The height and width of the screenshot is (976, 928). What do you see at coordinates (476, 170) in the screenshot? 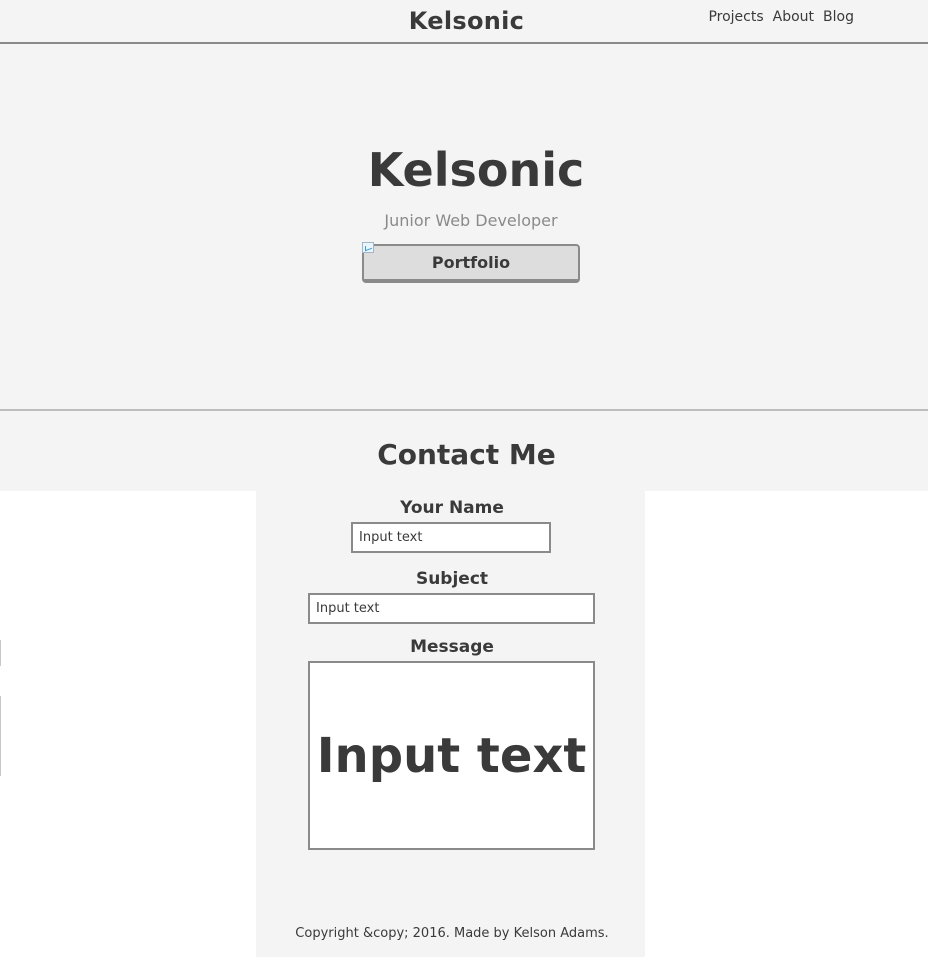
I see `hero-title: Kelsonic` at bounding box center [476, 170].